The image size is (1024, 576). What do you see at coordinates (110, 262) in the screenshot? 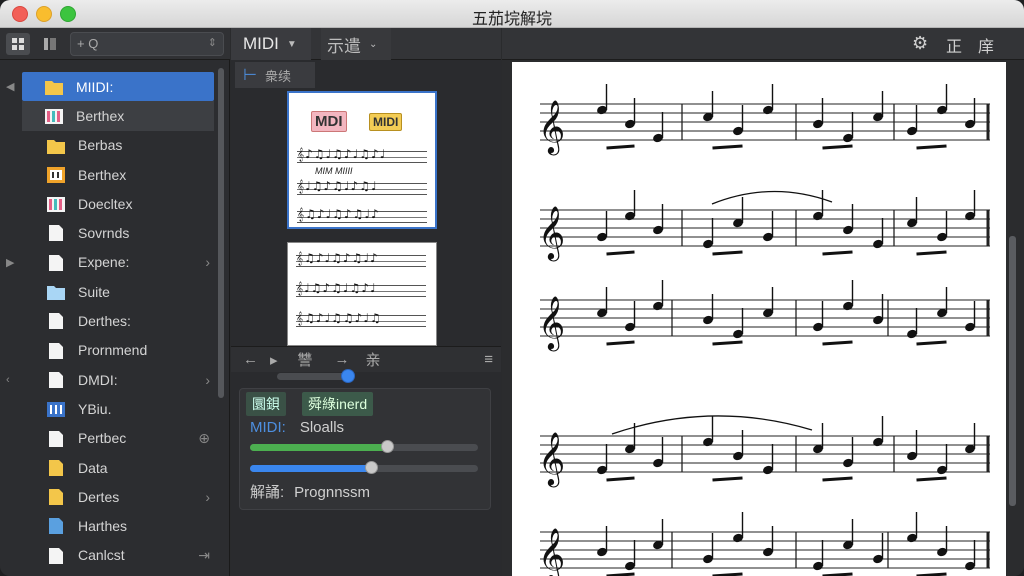
I see `list-item: ▶ Expene: ›` at bounding box center [110, 262].